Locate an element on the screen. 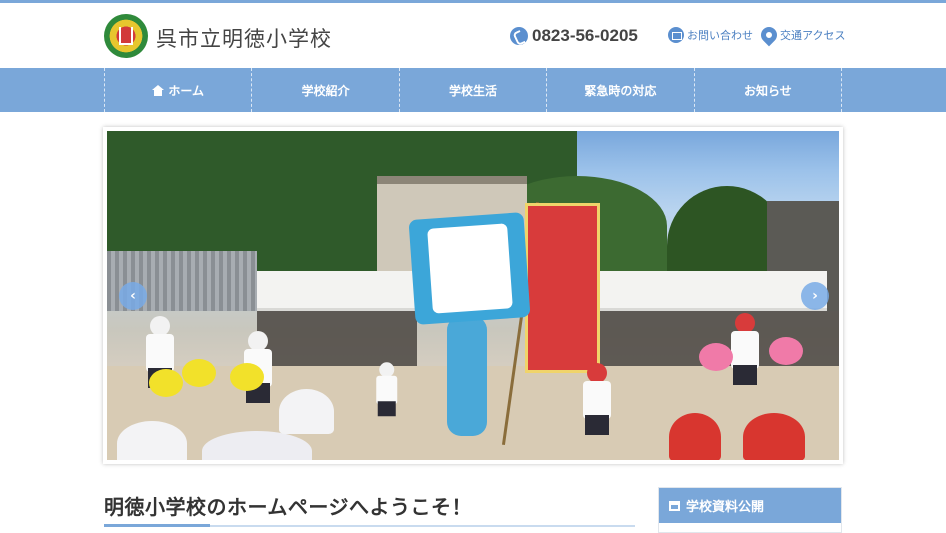  slider-next-button: › is located at coordinates (815, 296).